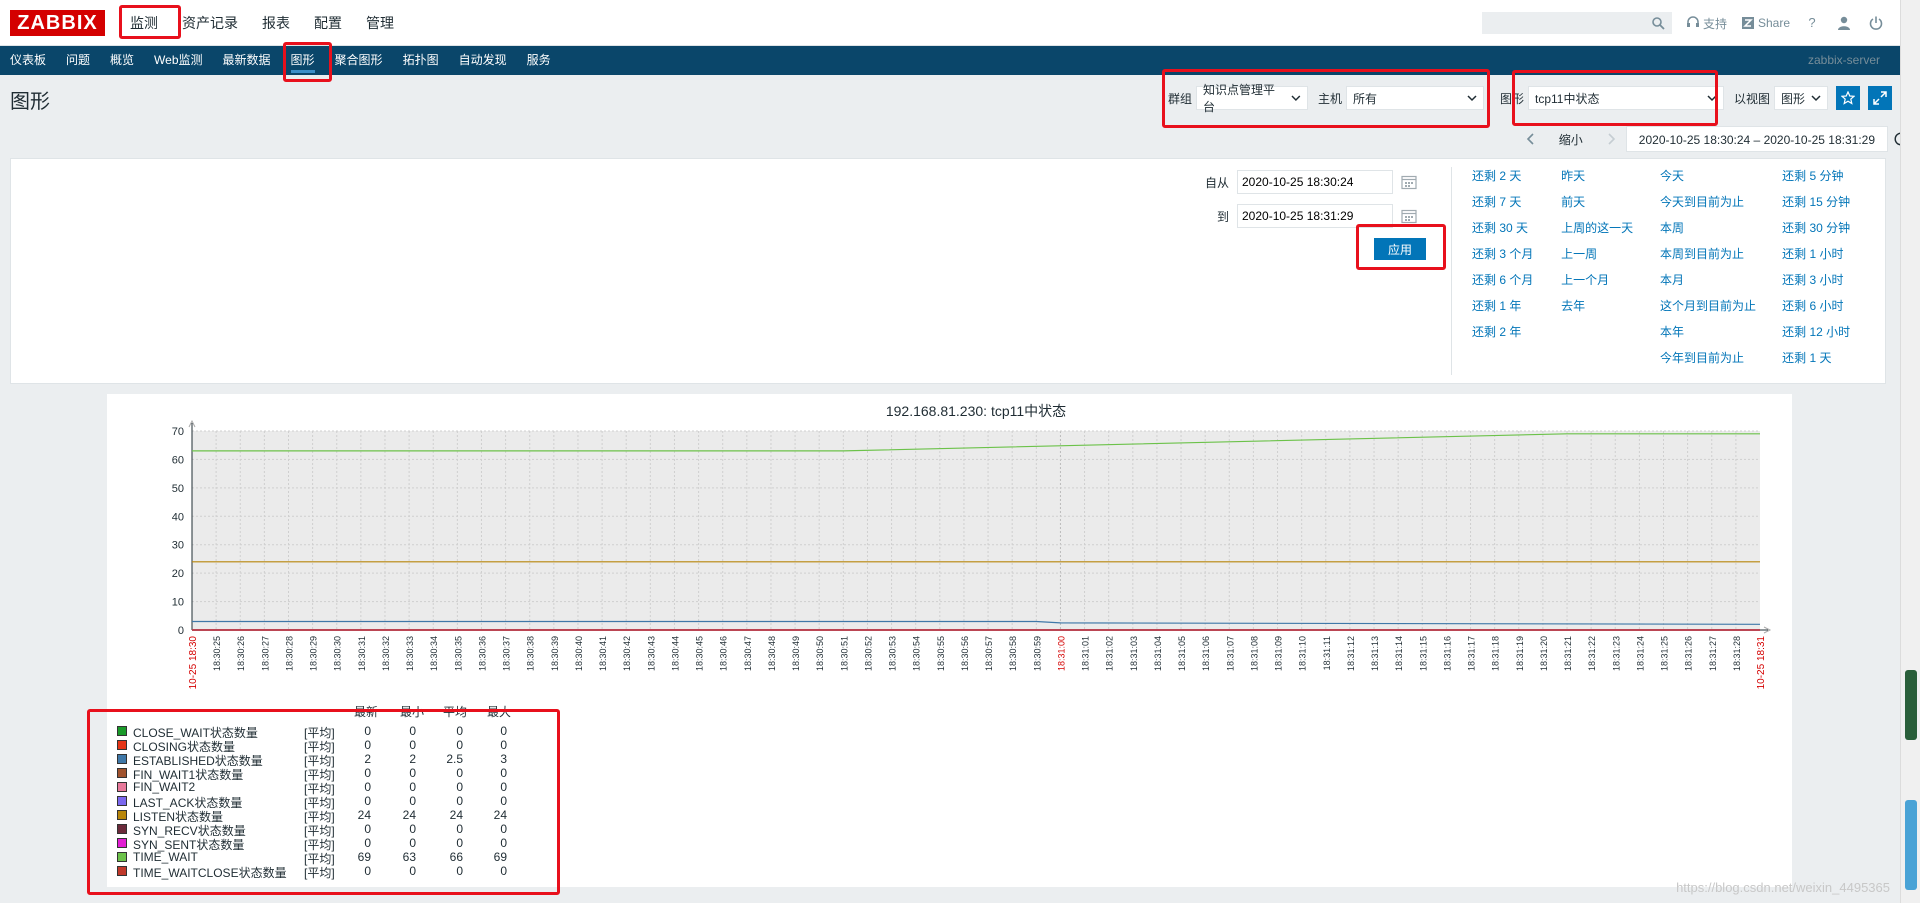 The image size is (1920, 903). What do you see at coordinates (1516, 206) in the screenshot?
I see `quick-range-link: 还剩 7 天` at bounding box center [1516, 206].